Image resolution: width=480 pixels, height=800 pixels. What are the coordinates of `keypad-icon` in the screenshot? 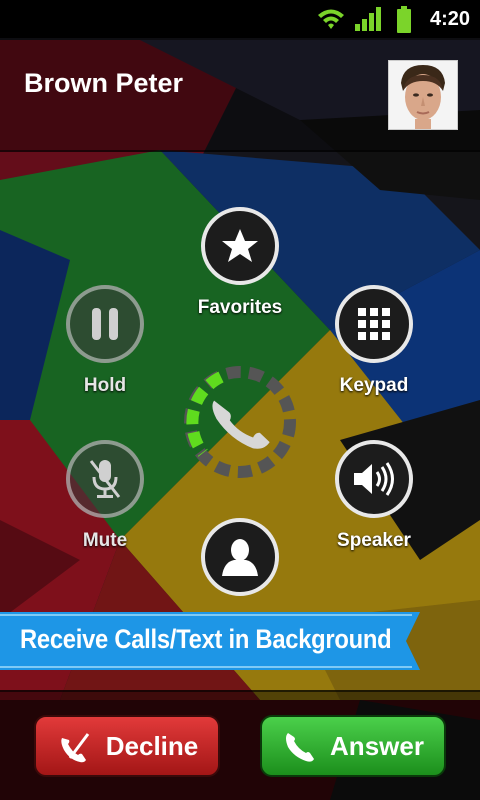 It's located at (374, 324).